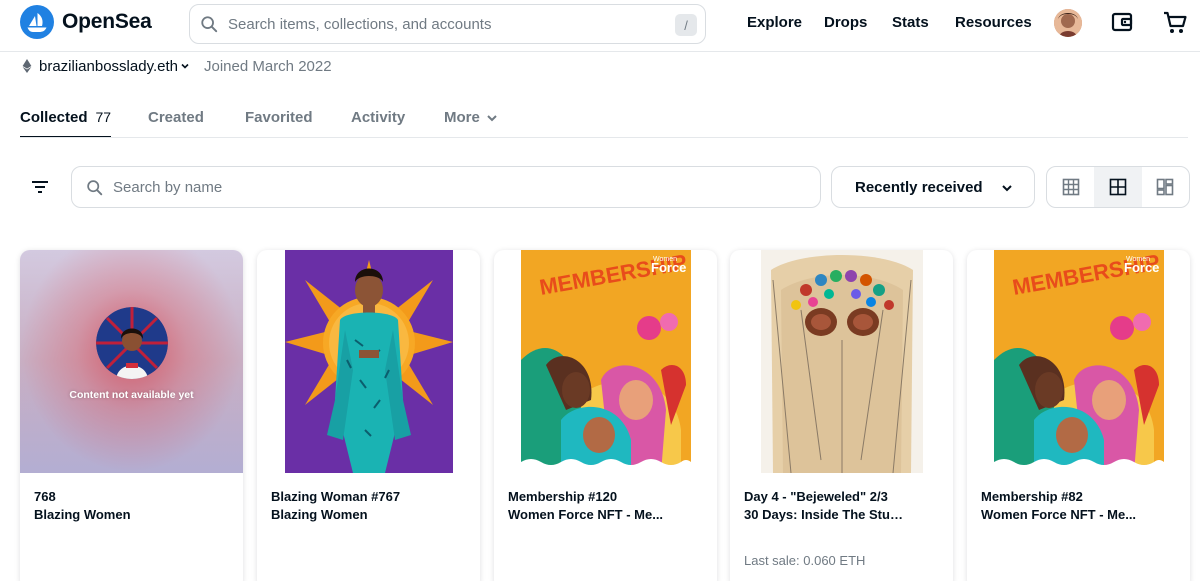  Describe the element at coordinates (107, 21) in the screenshot. I see `logo-text: OpenSea` at that location.